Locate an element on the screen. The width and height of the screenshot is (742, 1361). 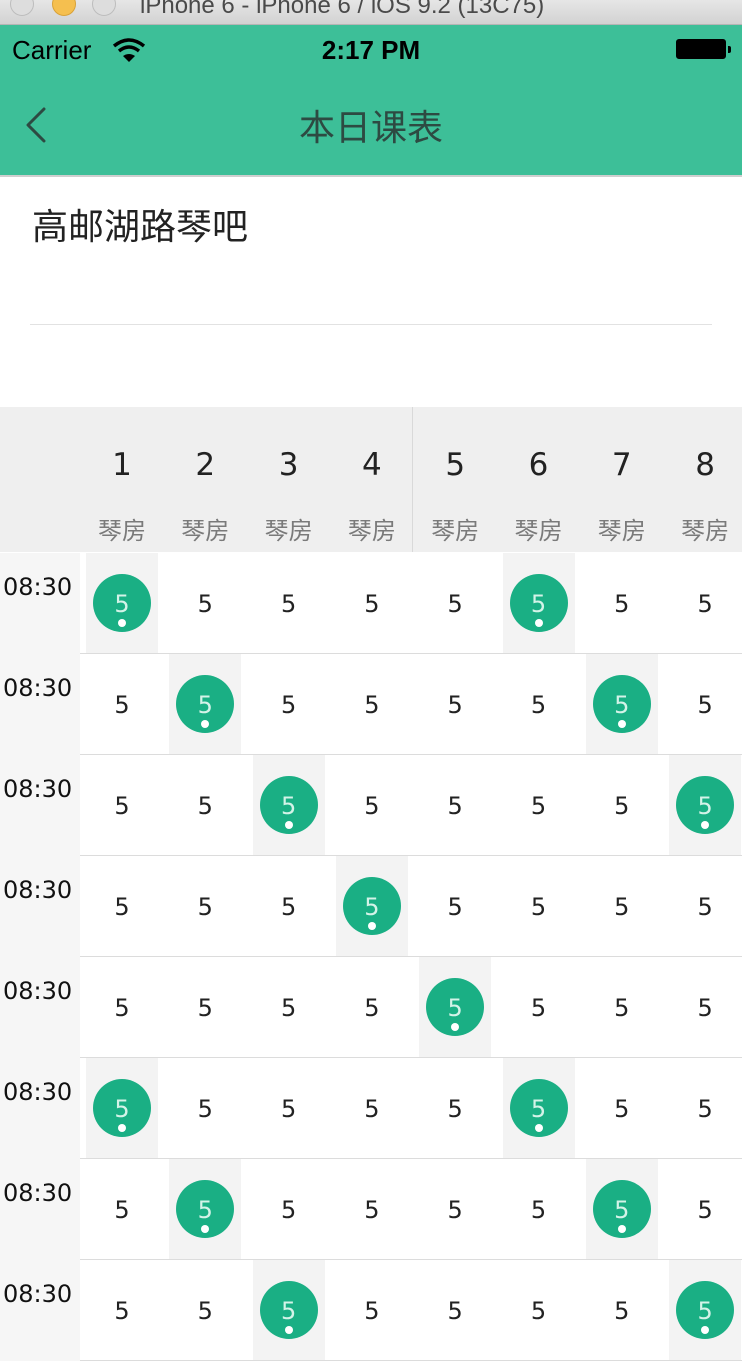
schedule-row: 08:30 5 5 5 5 5 5 5 5 is located at coordinates (371, 1310).